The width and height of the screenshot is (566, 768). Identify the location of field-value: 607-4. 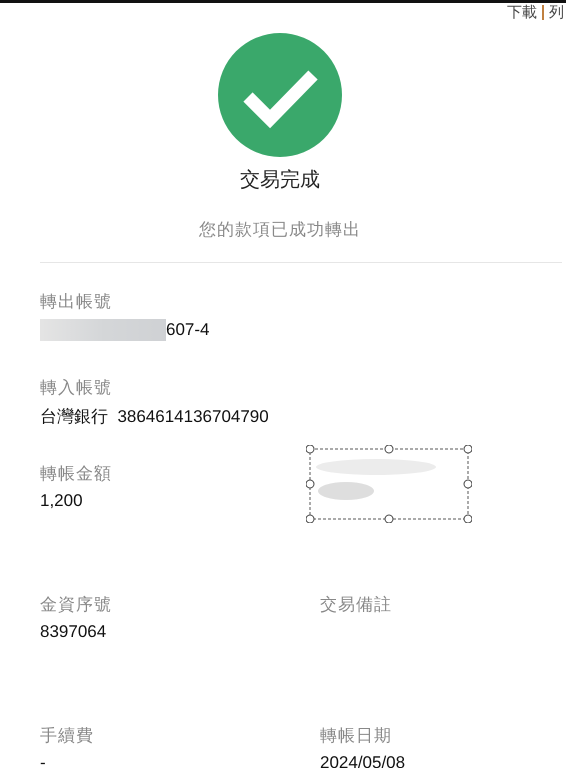
(188, 330).